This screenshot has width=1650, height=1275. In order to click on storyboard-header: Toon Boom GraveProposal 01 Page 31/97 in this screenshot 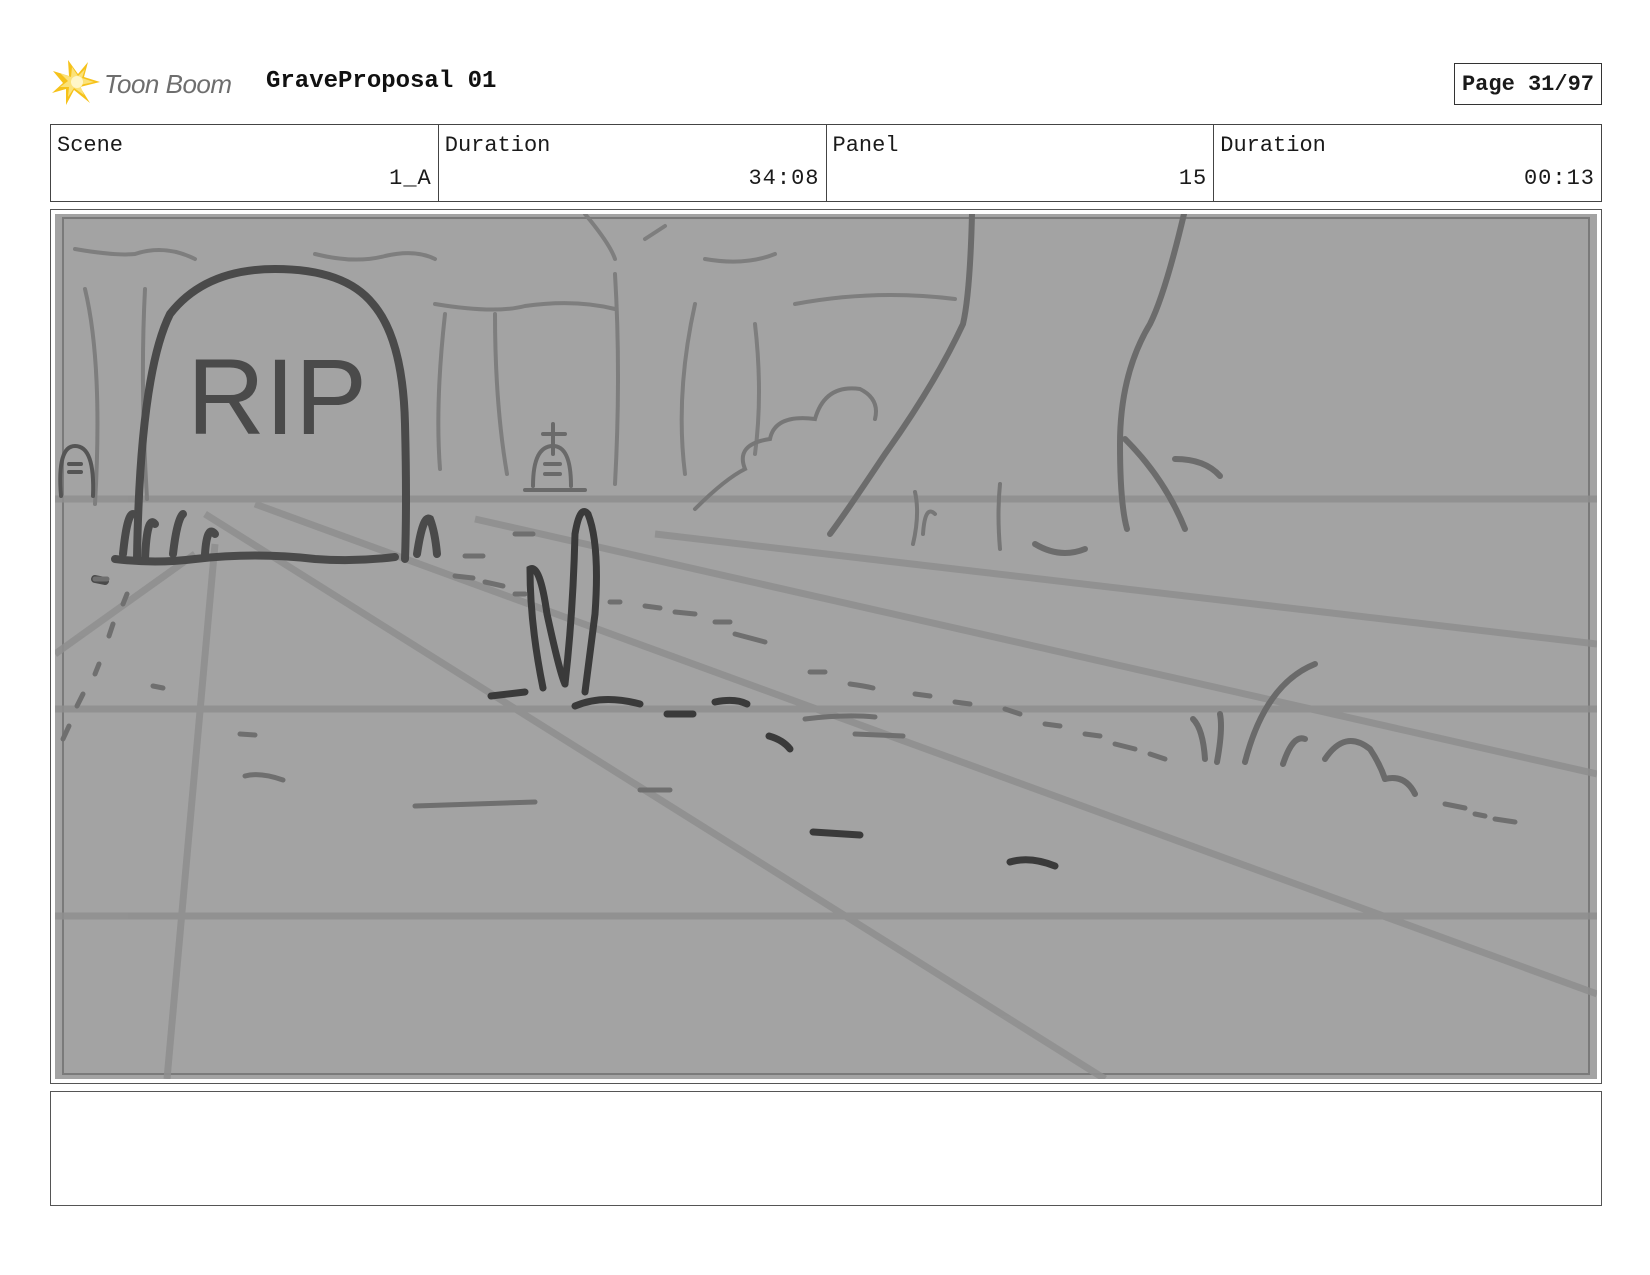, I will do `click(826, 84)`.